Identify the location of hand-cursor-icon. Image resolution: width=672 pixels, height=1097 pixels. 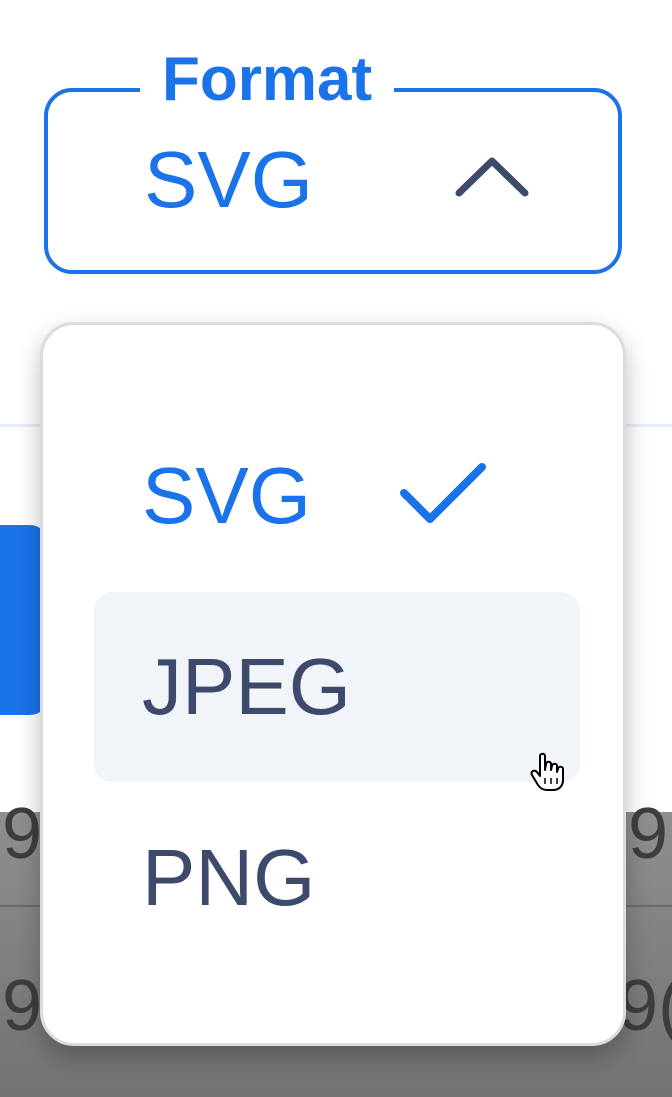
(547, 771).